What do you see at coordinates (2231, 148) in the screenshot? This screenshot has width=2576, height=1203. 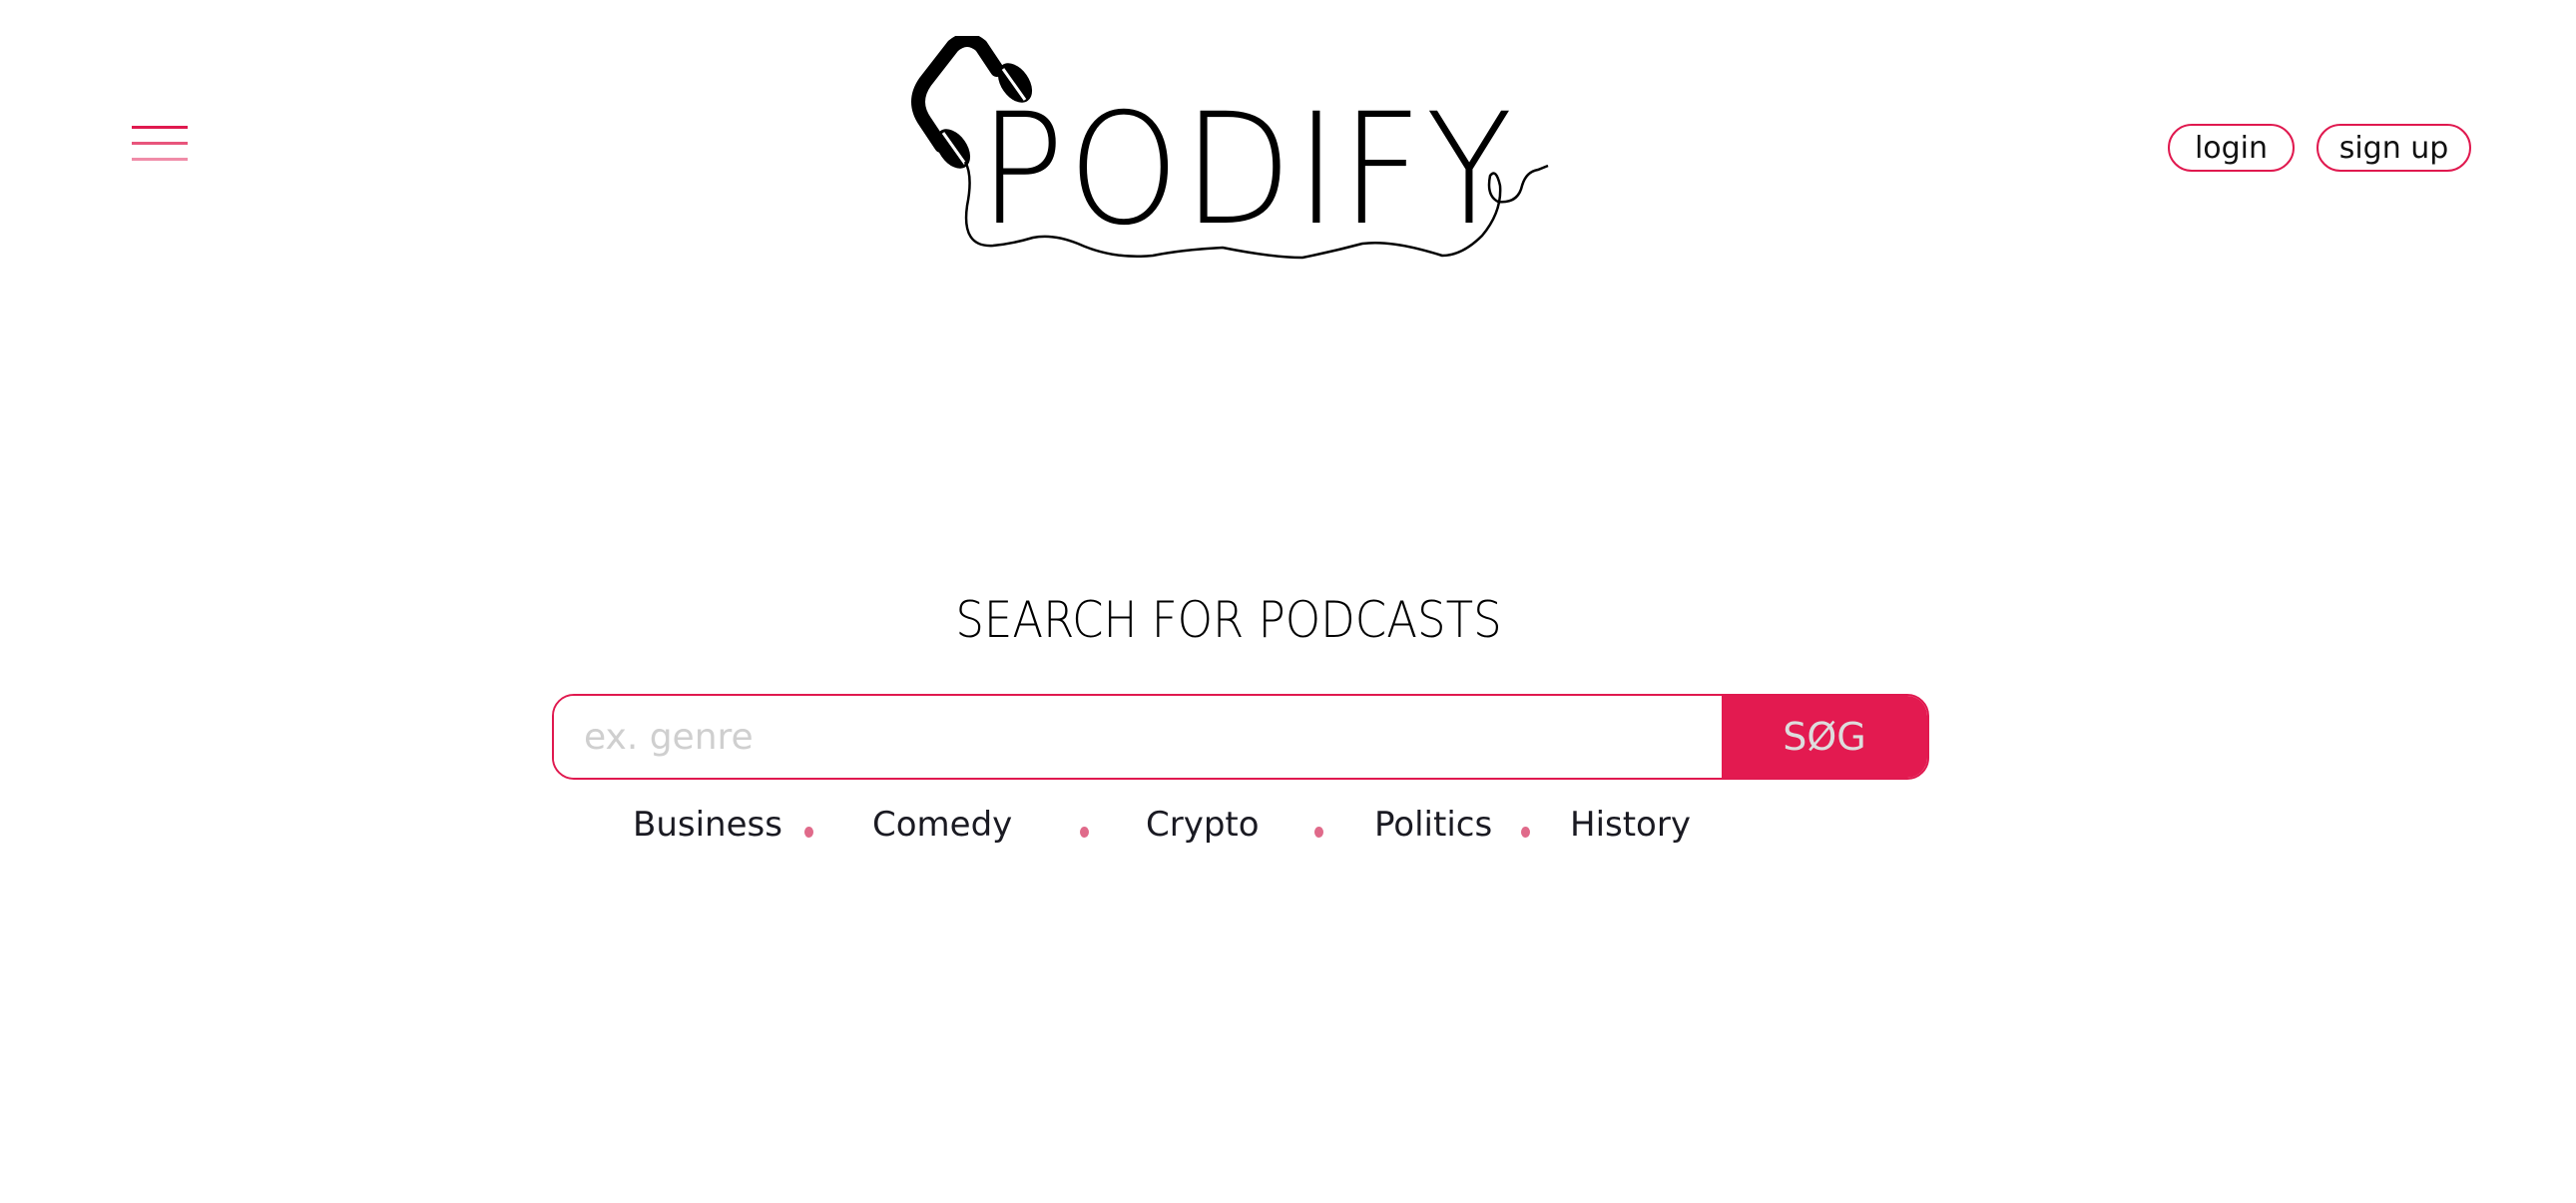 I see `login-button: login` at bounding box center [2231, 148].